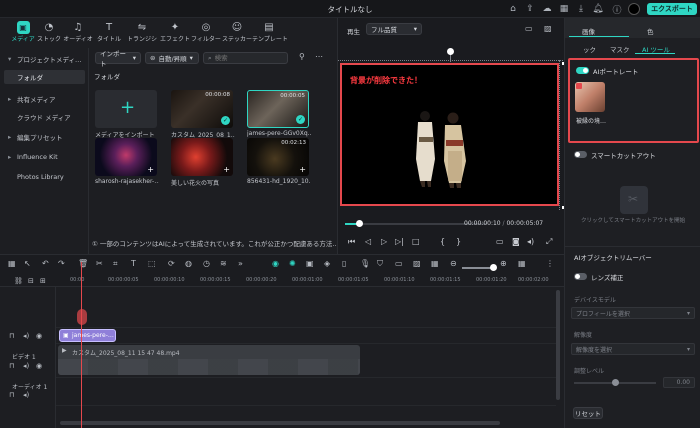 The width and height of the screenshot is (700, 428). What do you see at coordinates (152, 263) in the screenshot?
I see `marquee-icon: ⬚` at bounding box center [152, 263].